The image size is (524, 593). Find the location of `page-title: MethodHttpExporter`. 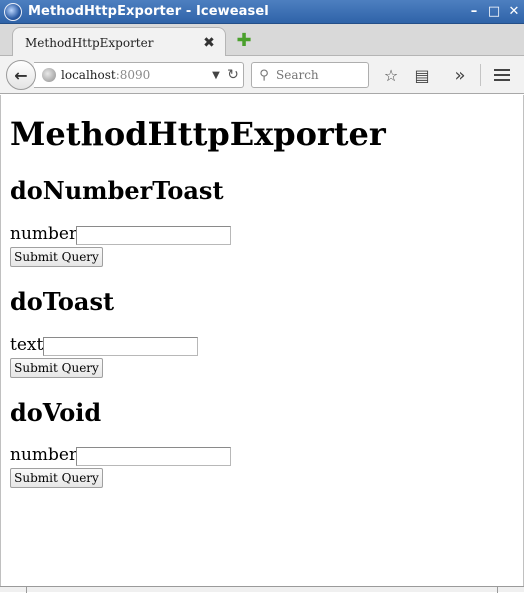

page-title: MethodHttpExporter is located at coordinates (198, 134).